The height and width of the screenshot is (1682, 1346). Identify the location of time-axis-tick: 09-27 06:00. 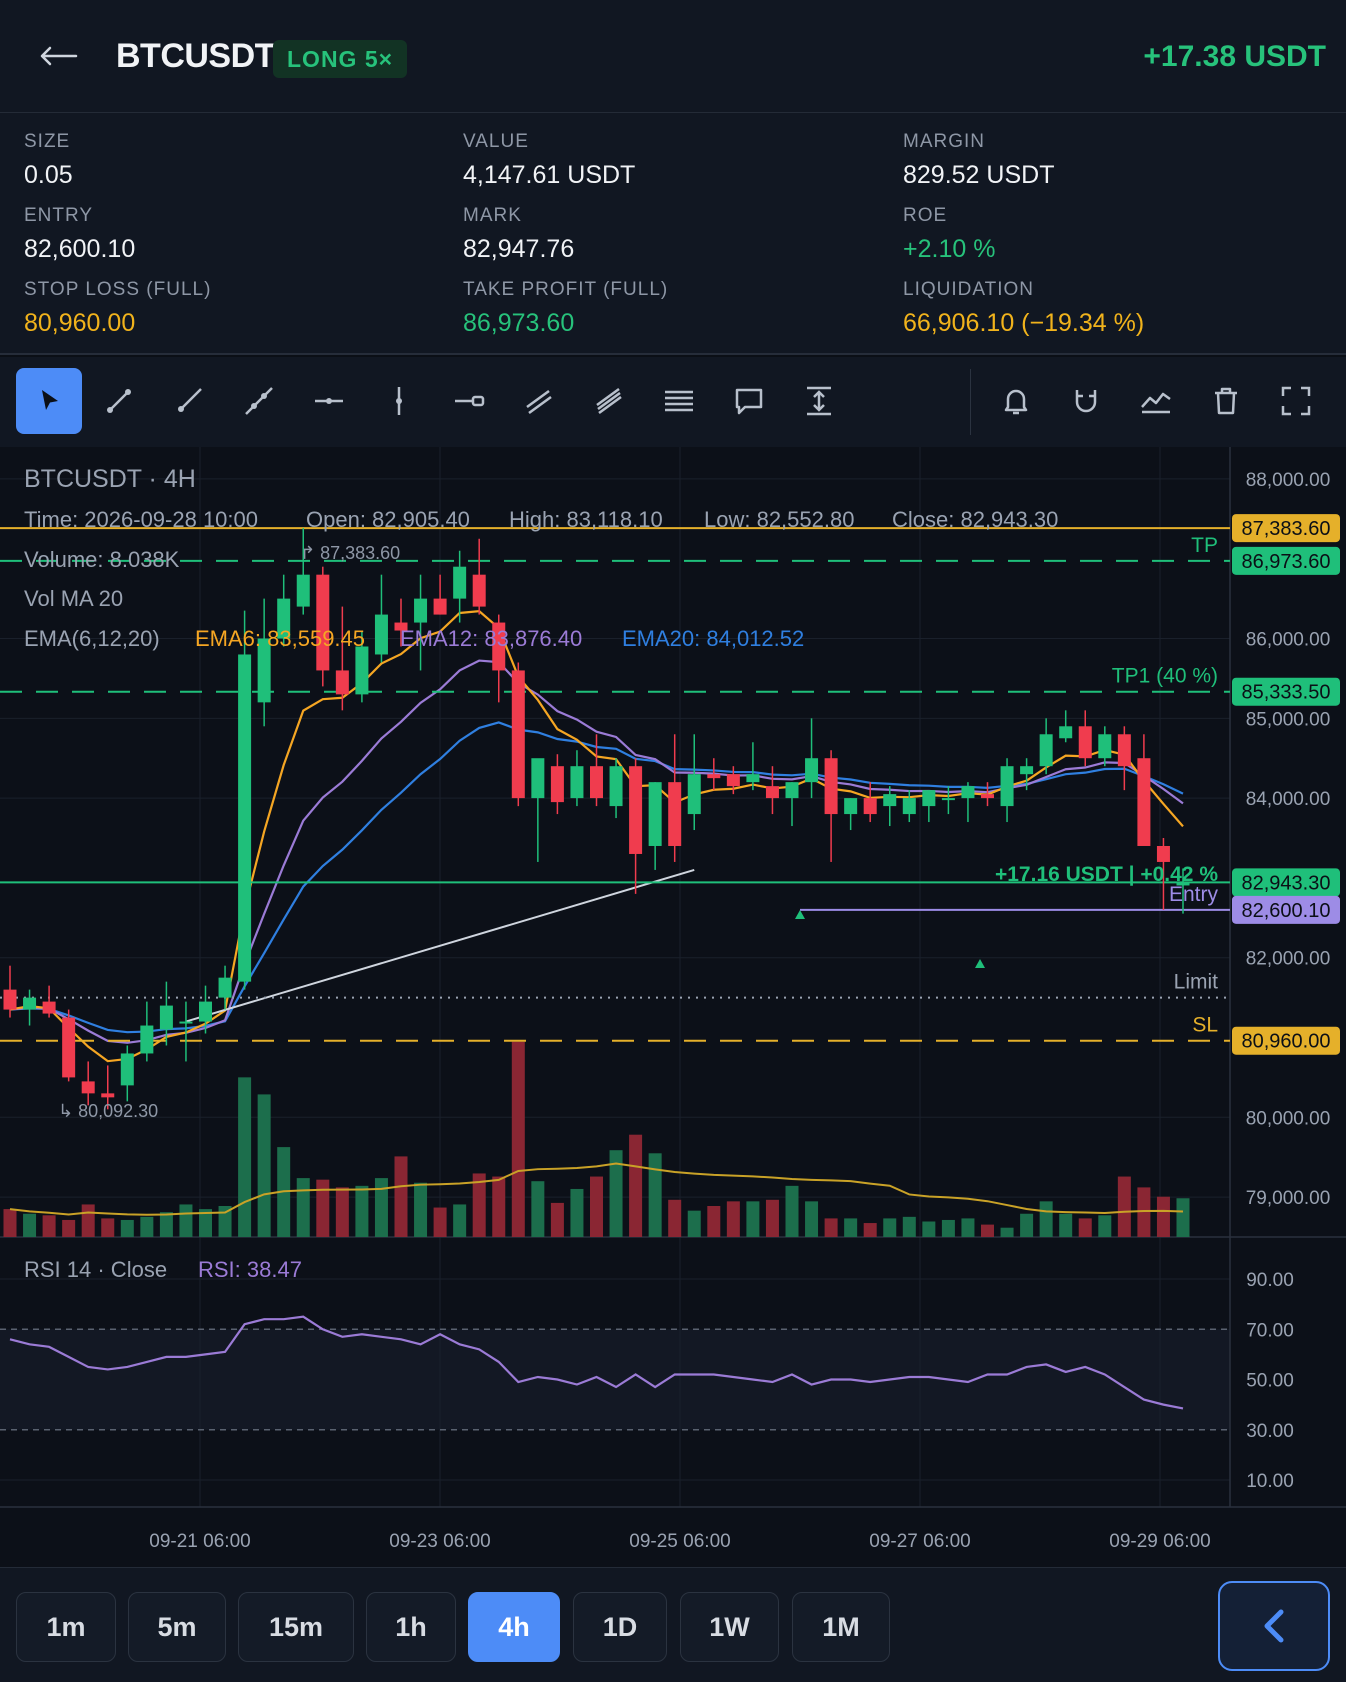
(919, 1541).